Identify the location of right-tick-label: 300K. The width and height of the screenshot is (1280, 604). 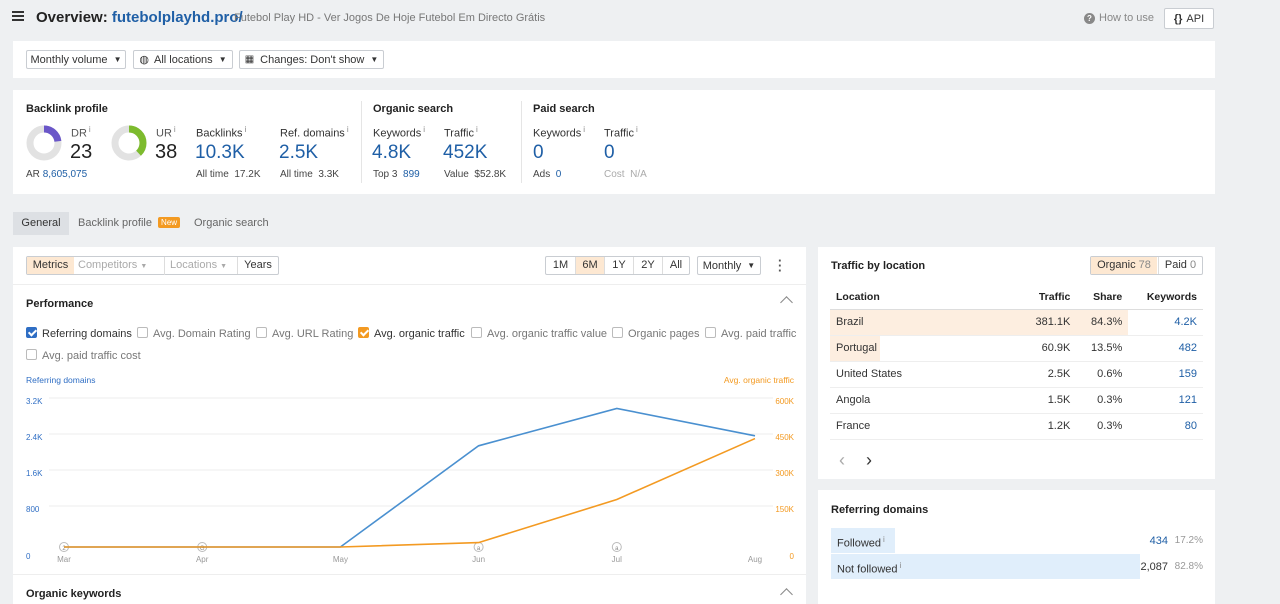
(784, 473).